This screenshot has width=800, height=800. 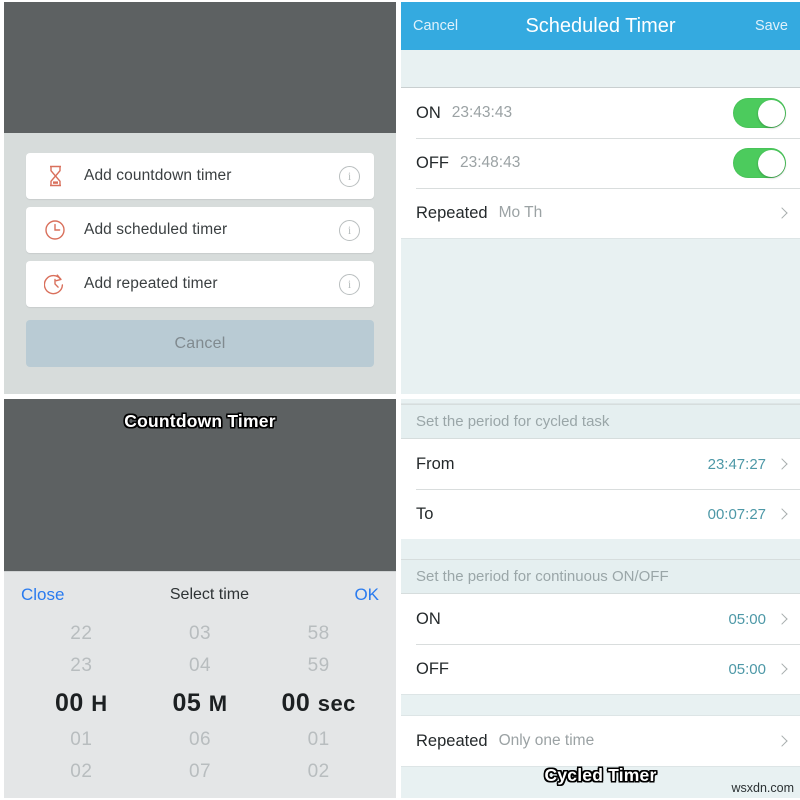 I want to click on row-time: 23:43:43, so click(x=482, y=112).